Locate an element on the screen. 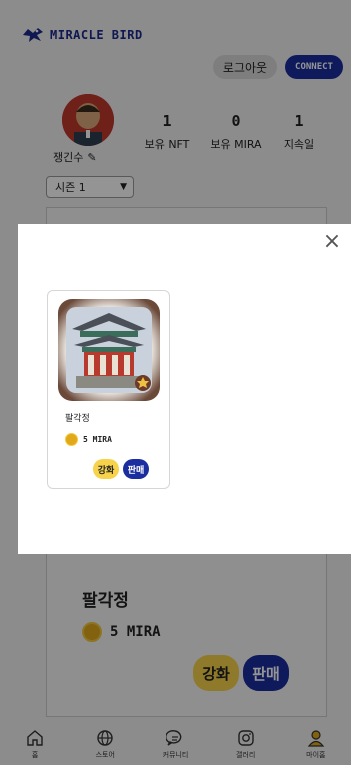 The height and width of the screenshot is (765, 351). nft-card-name: 팔각정 is located at coordinates (77, 419).